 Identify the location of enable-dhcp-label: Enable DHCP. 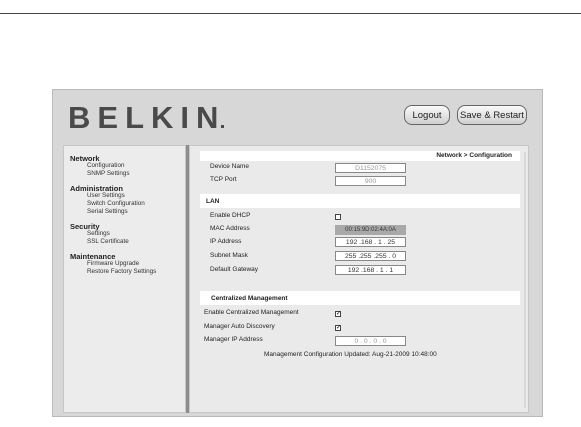
(230, 215).